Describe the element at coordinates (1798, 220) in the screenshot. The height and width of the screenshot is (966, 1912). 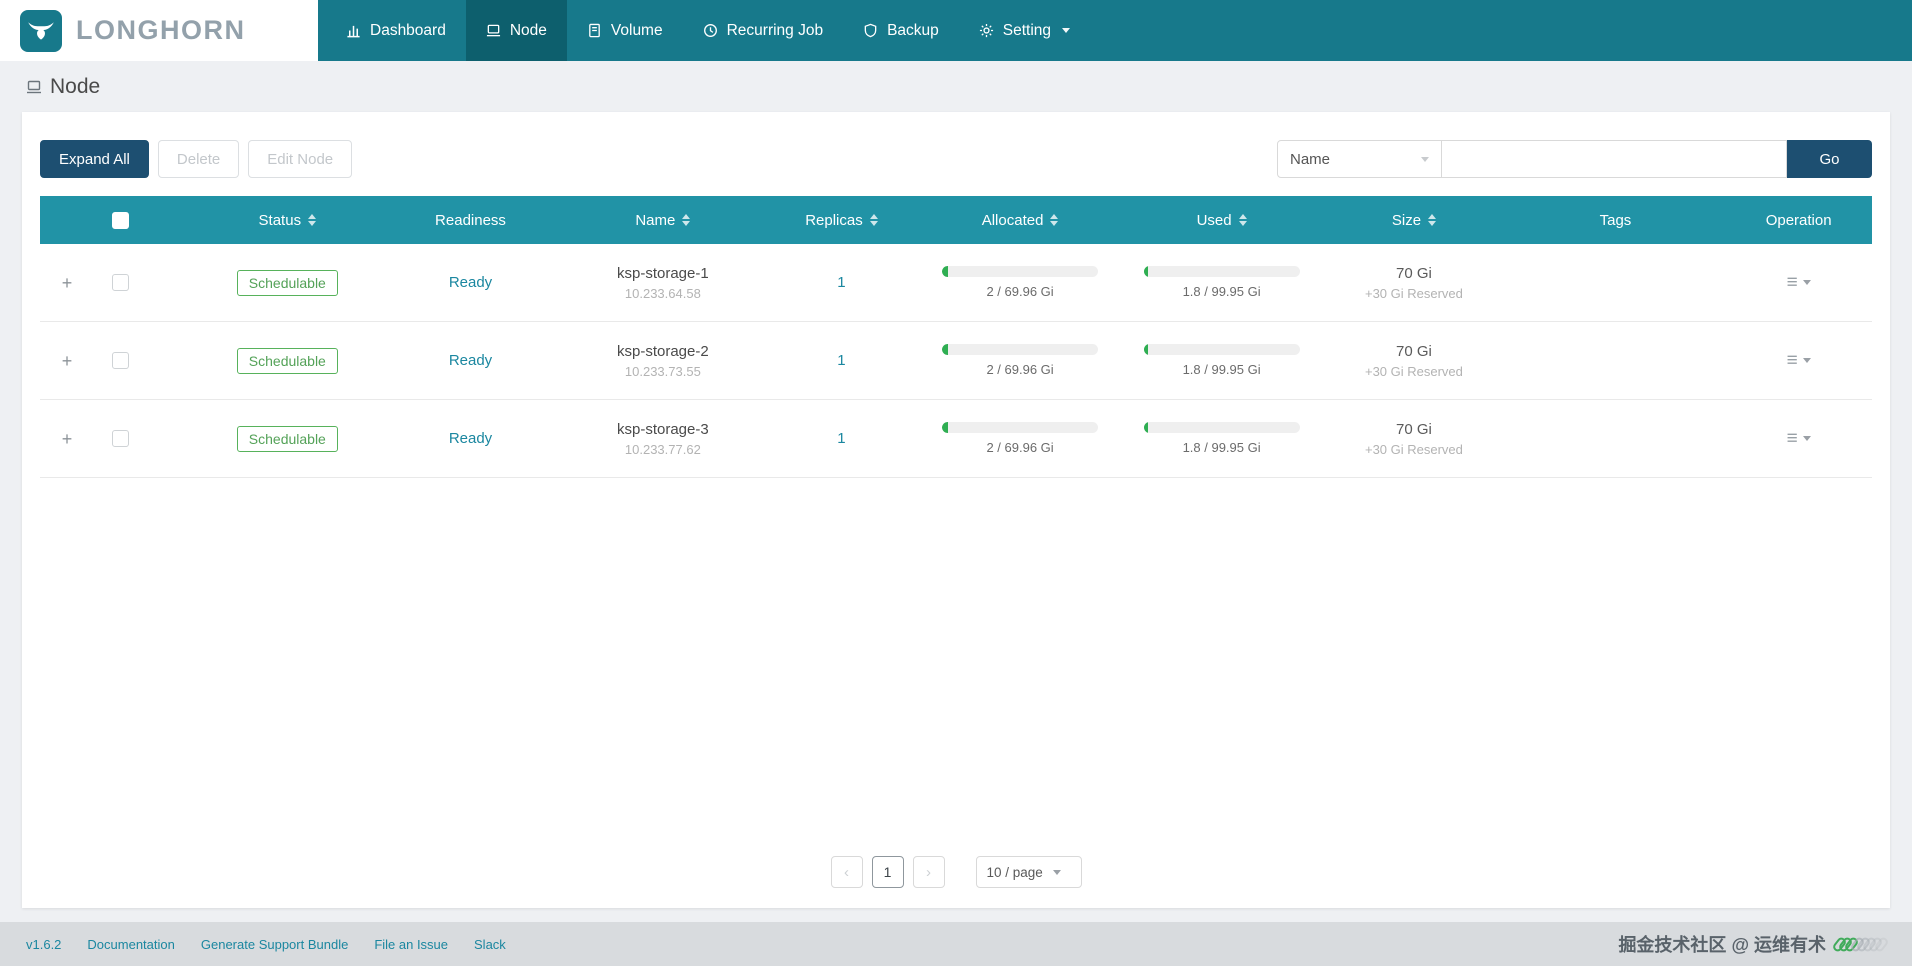
I see `column-header-operation: Operation` at that location.